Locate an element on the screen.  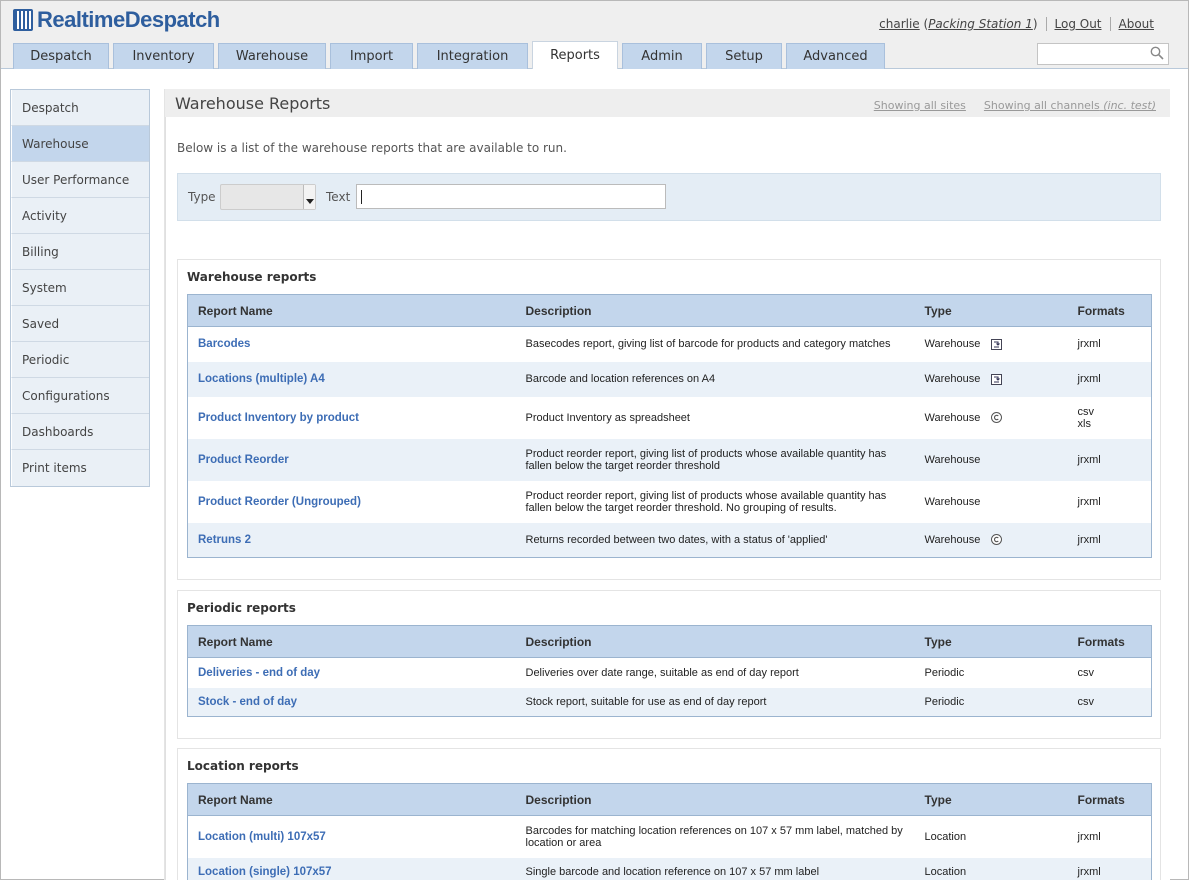
tab-admin: Admin is located at coordinates (662, 56).